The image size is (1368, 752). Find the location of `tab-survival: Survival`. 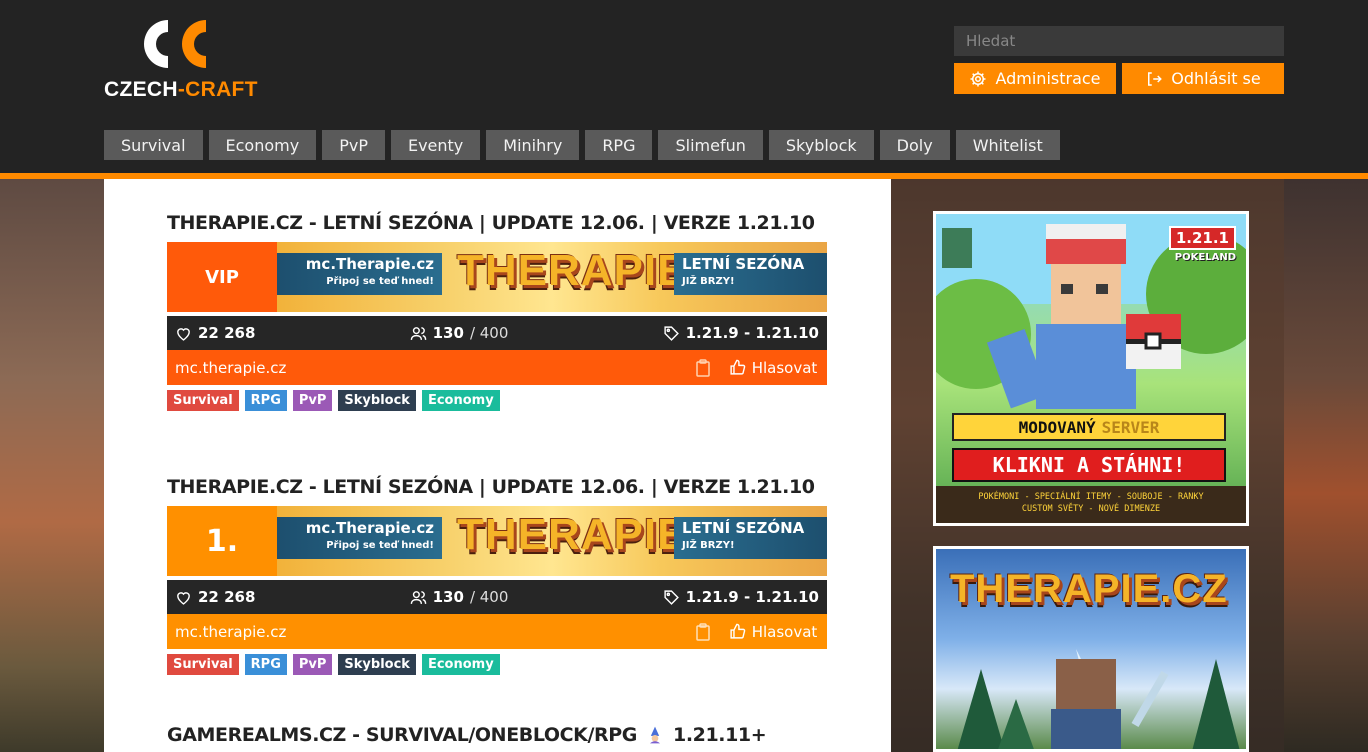

tab-survival: Survival is located at coordinates (153, 145).